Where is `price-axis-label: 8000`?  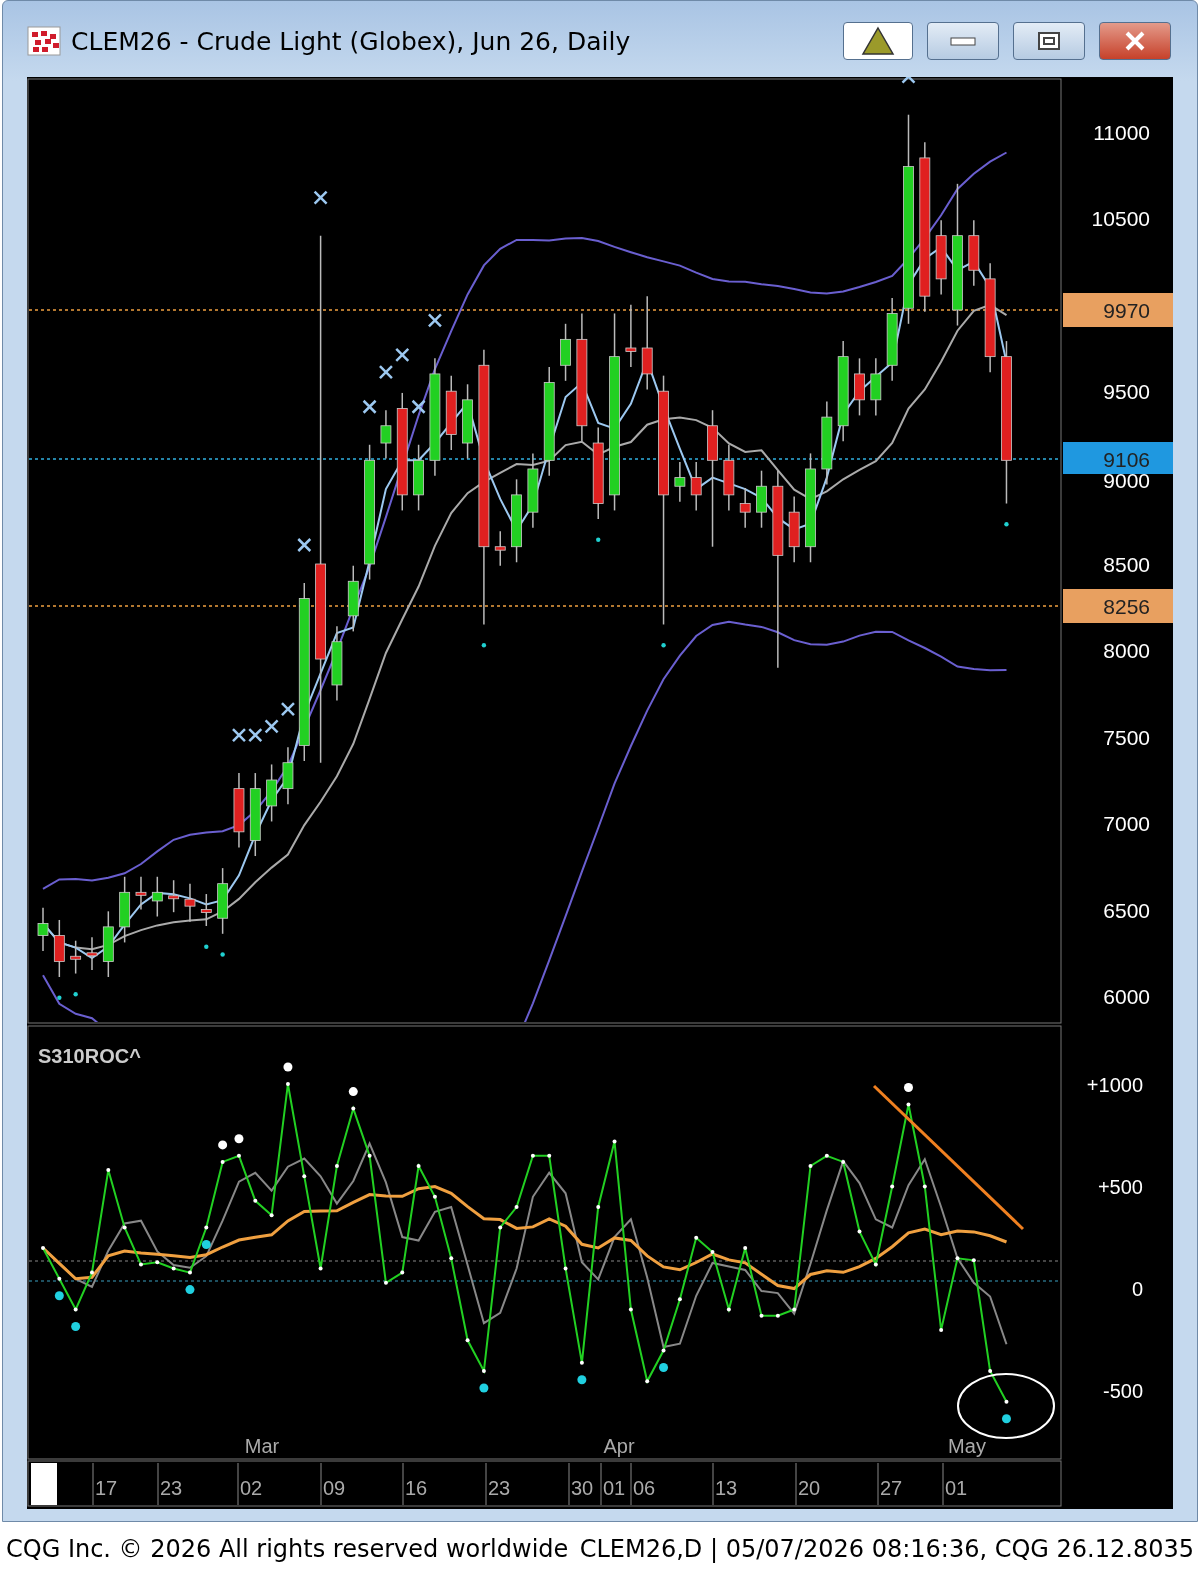
price-axis-label: 8000 is located at coordinates (1126, 651).